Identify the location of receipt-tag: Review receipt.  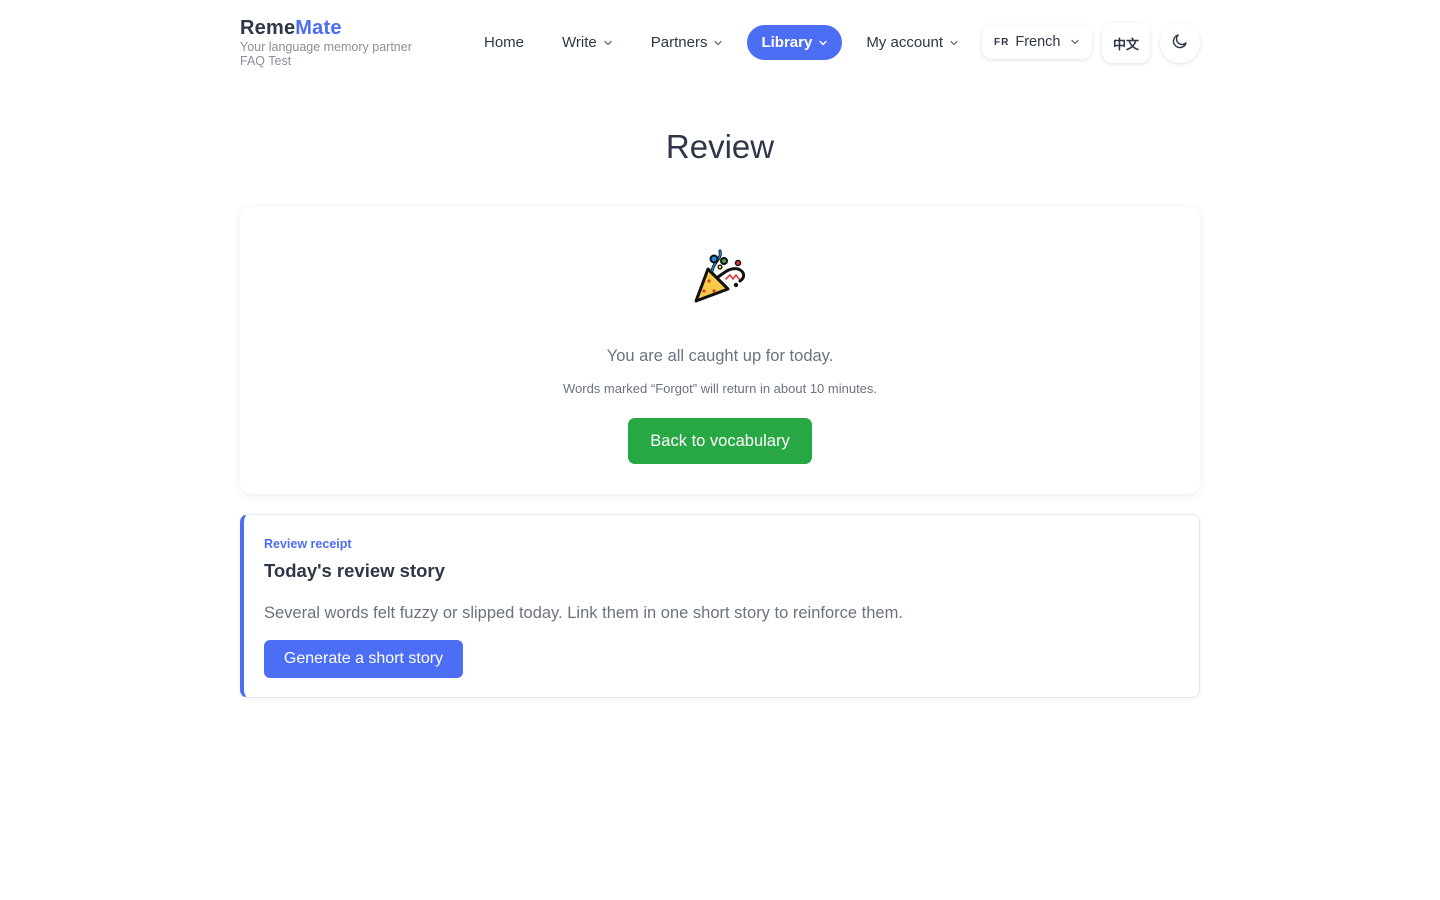
(308, 544).